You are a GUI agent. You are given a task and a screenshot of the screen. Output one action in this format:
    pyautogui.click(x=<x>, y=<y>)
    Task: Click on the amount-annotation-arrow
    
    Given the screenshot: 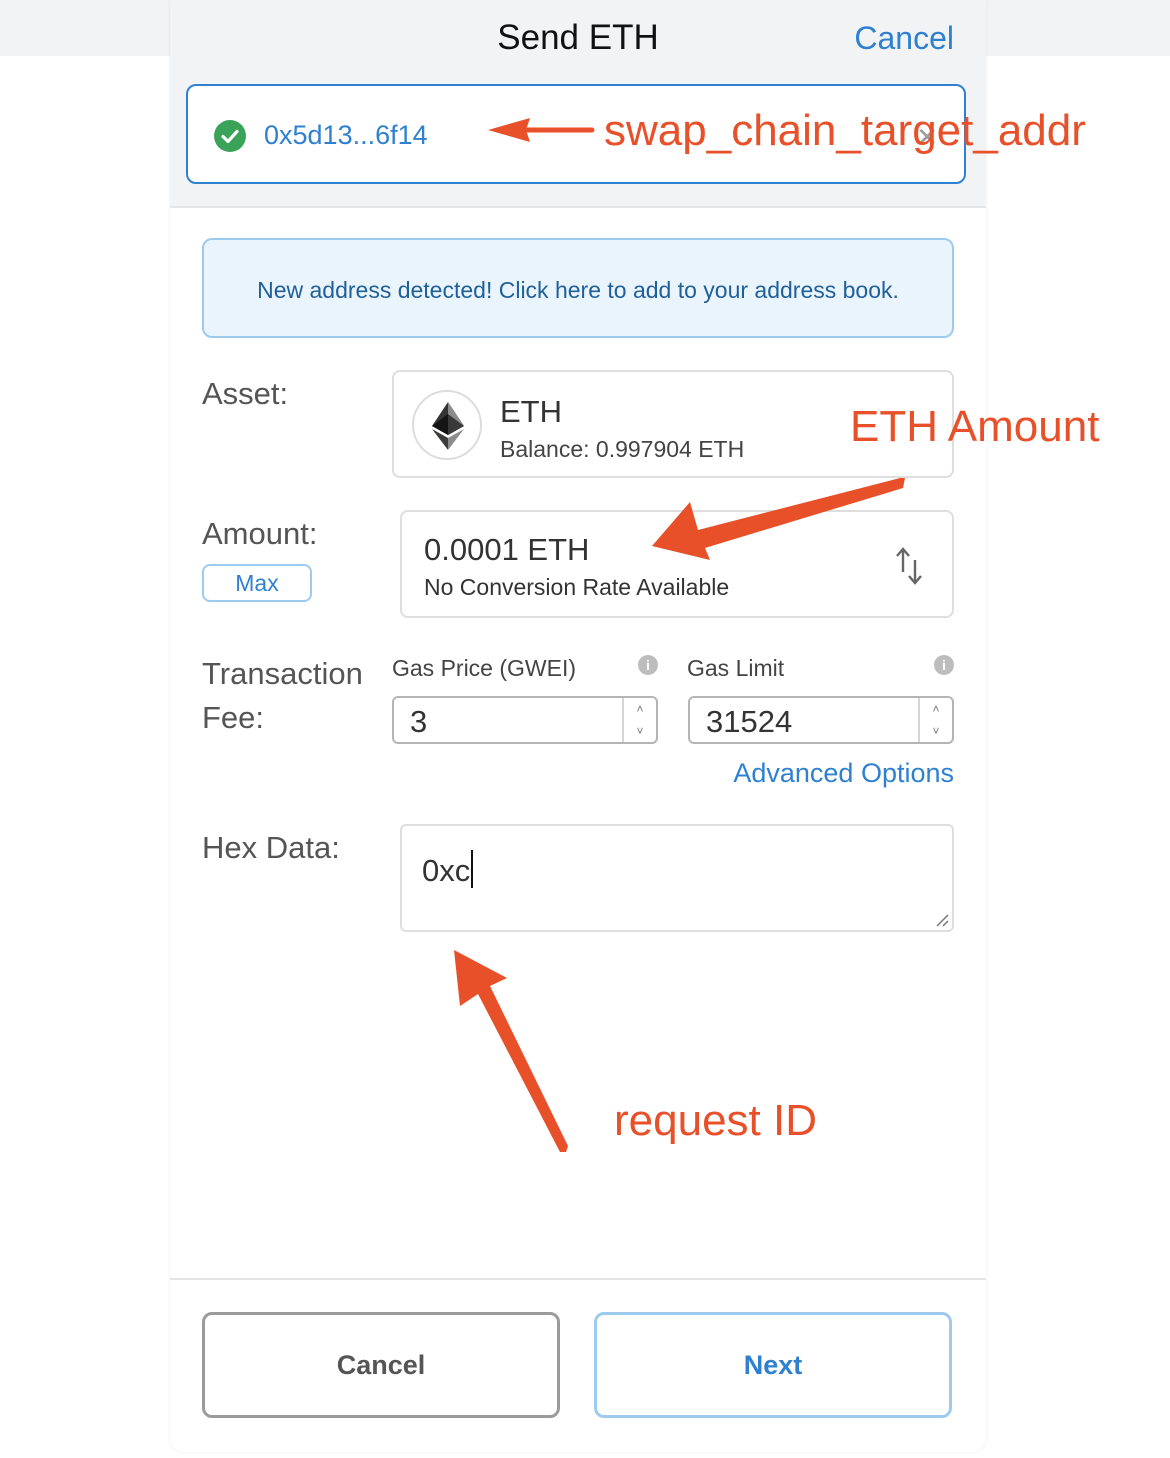 What is the action you would take?
    pyautogui.click(x=778, y=519)
    